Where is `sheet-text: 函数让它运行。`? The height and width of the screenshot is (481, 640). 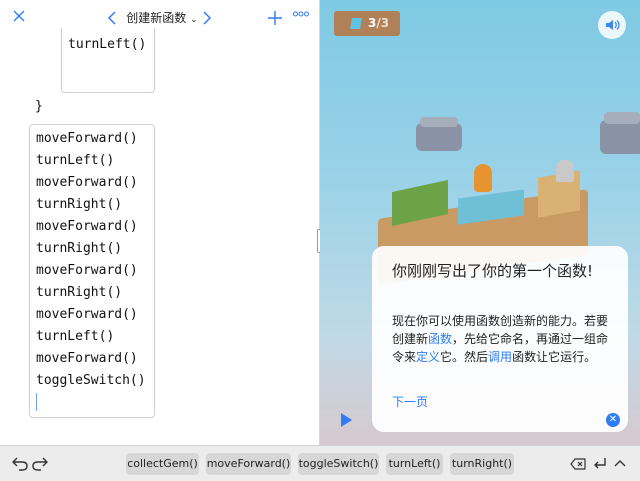
sheet-text: 函数让它运行。 is located at coordinates (554, 357).